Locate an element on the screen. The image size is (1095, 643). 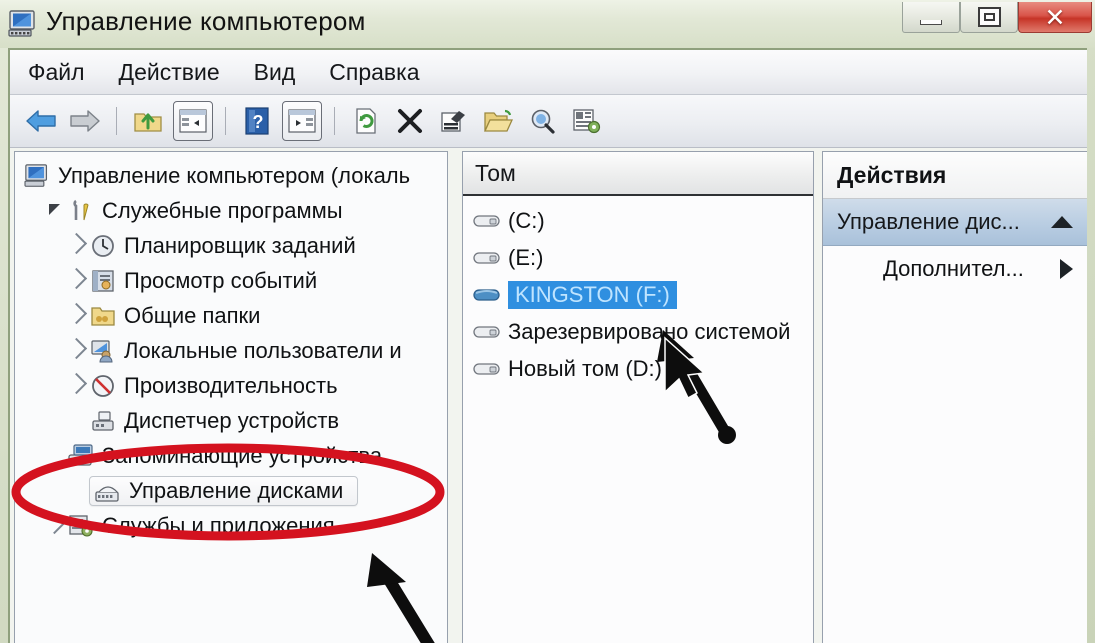
tree-item-label: Планировщик заданий is located at coordinates (240, 245).